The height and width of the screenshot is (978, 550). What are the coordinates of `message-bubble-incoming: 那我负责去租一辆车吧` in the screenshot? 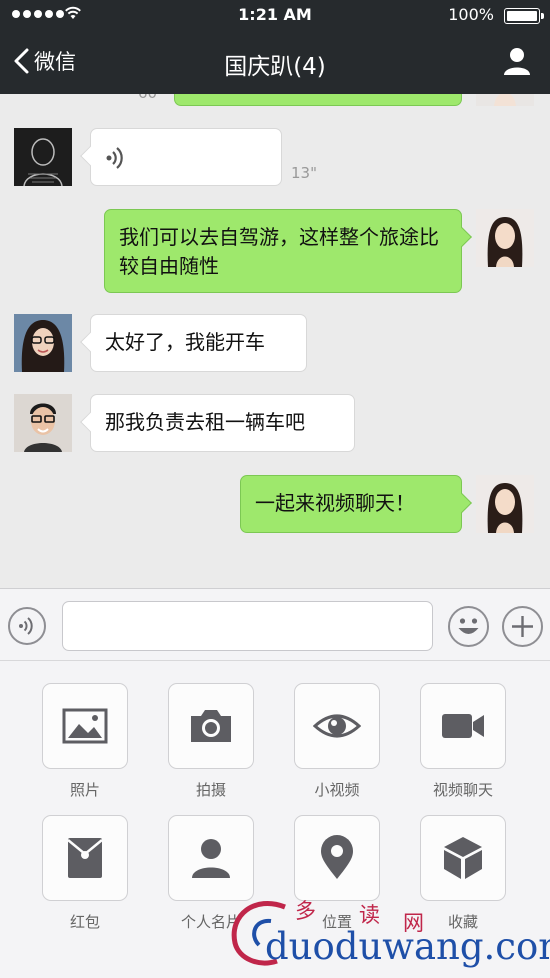 It's located at (222, 423).